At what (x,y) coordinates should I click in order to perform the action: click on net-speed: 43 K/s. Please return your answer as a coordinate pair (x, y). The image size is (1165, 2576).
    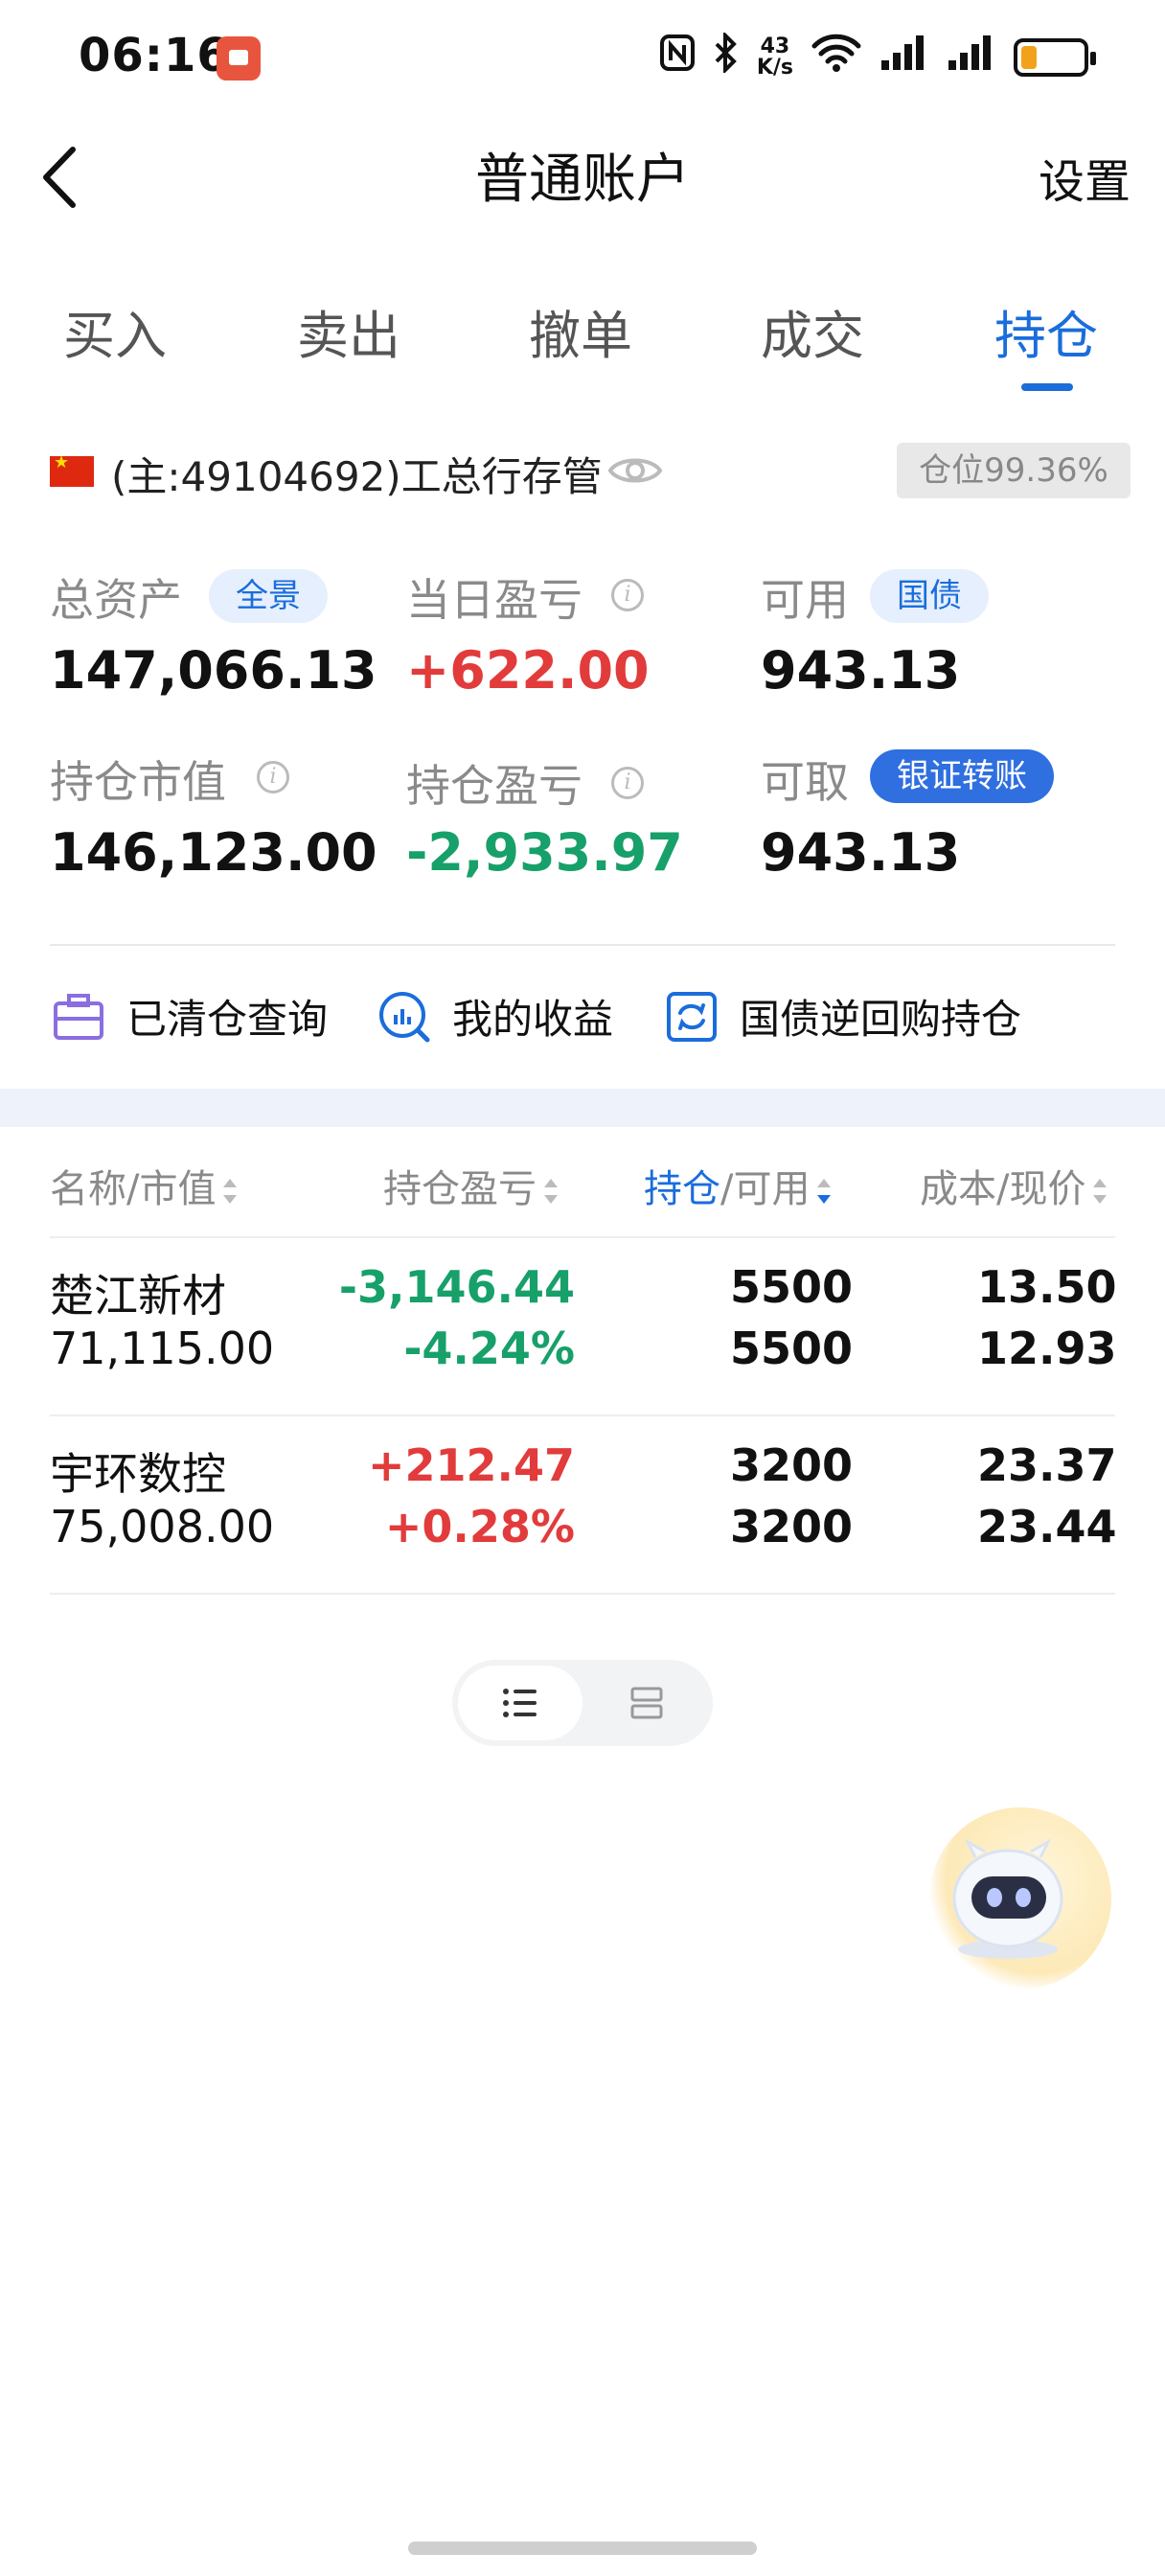
    Looking at the image, I should click on (774, 57).